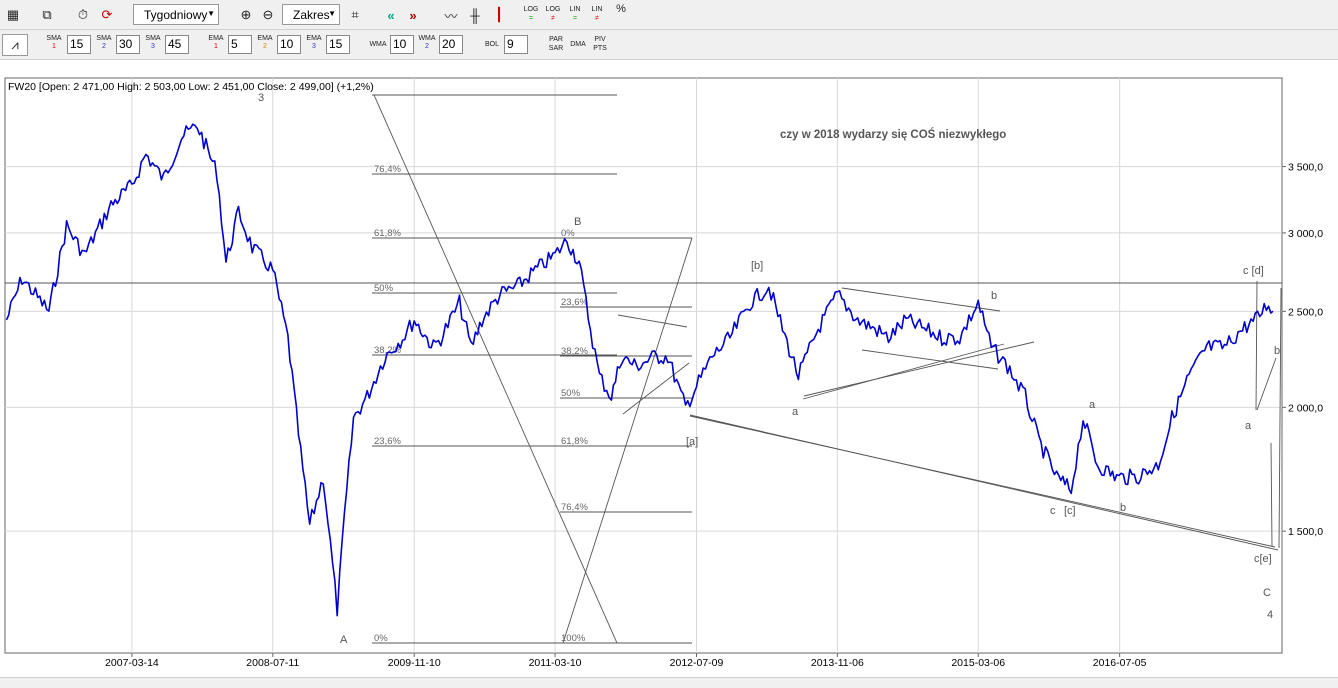  What do you see at coordinates (13, 15) in the screenshot?
I see `chart-icon: ▦` at bounding box center [13, 15].